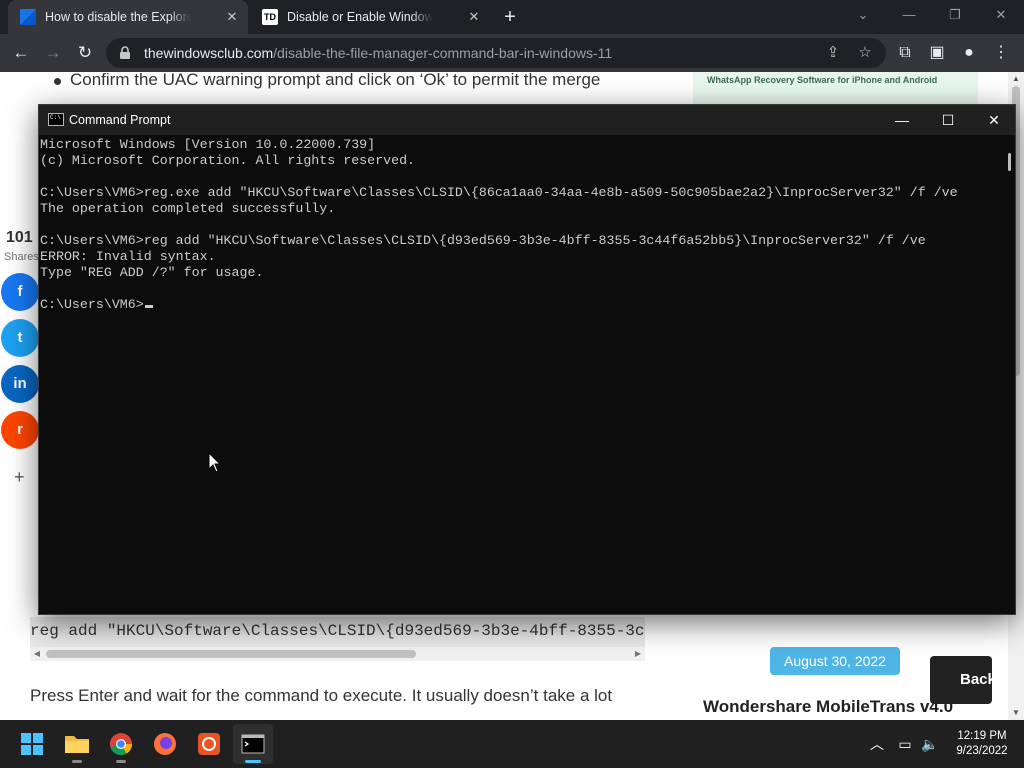  Describe the element at coordinates (209, 53) in the screenshot. I see `url-host: thewindowsclub.com` at that location.